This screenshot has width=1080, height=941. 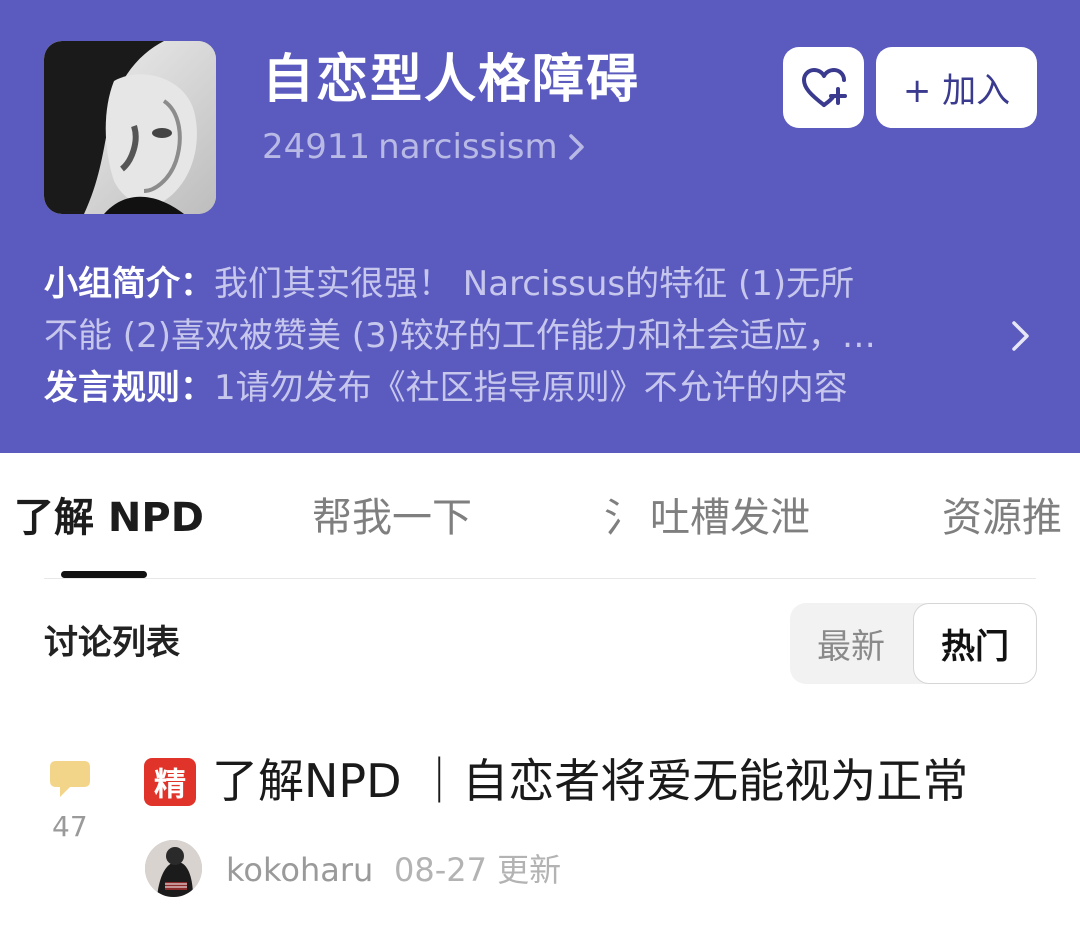 I want to click on sort-newest-button: 最新, so click(x=851, y=643).